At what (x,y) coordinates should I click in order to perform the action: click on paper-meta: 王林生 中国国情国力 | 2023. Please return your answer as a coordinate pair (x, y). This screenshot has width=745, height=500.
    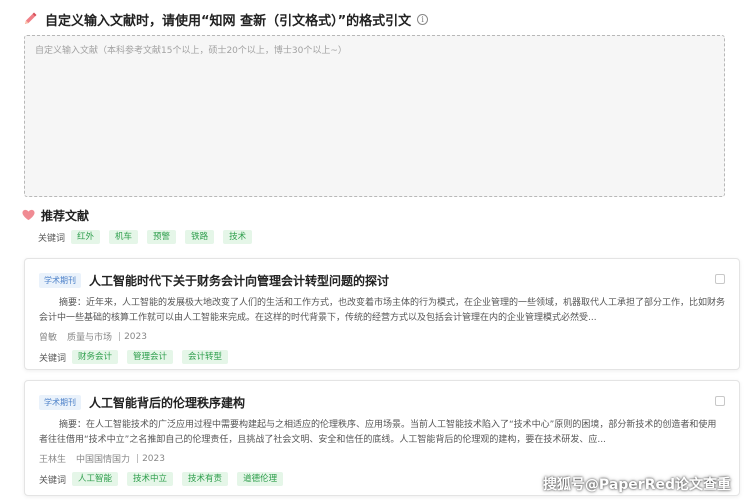
    Looking at the image, I should click on (102, 459).